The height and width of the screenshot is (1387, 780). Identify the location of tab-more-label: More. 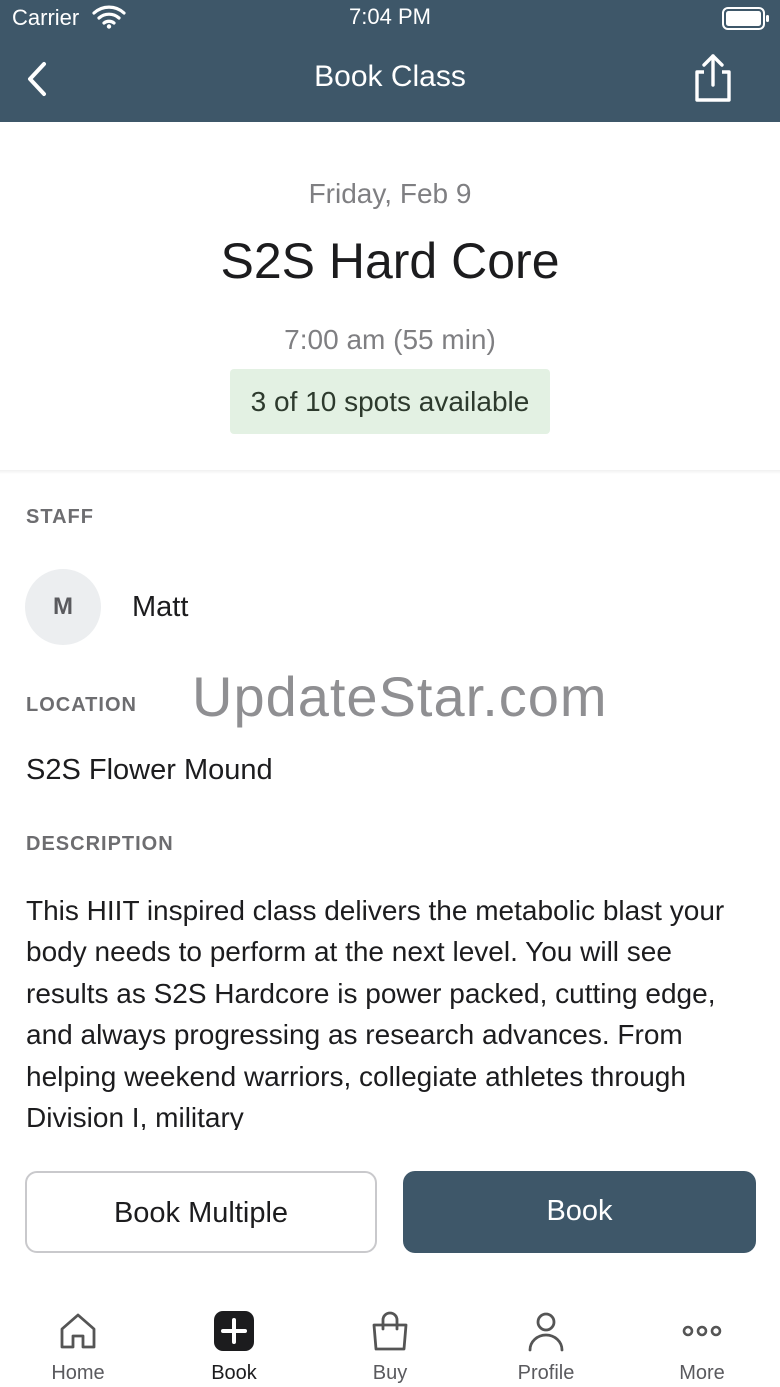
(702, 1373).